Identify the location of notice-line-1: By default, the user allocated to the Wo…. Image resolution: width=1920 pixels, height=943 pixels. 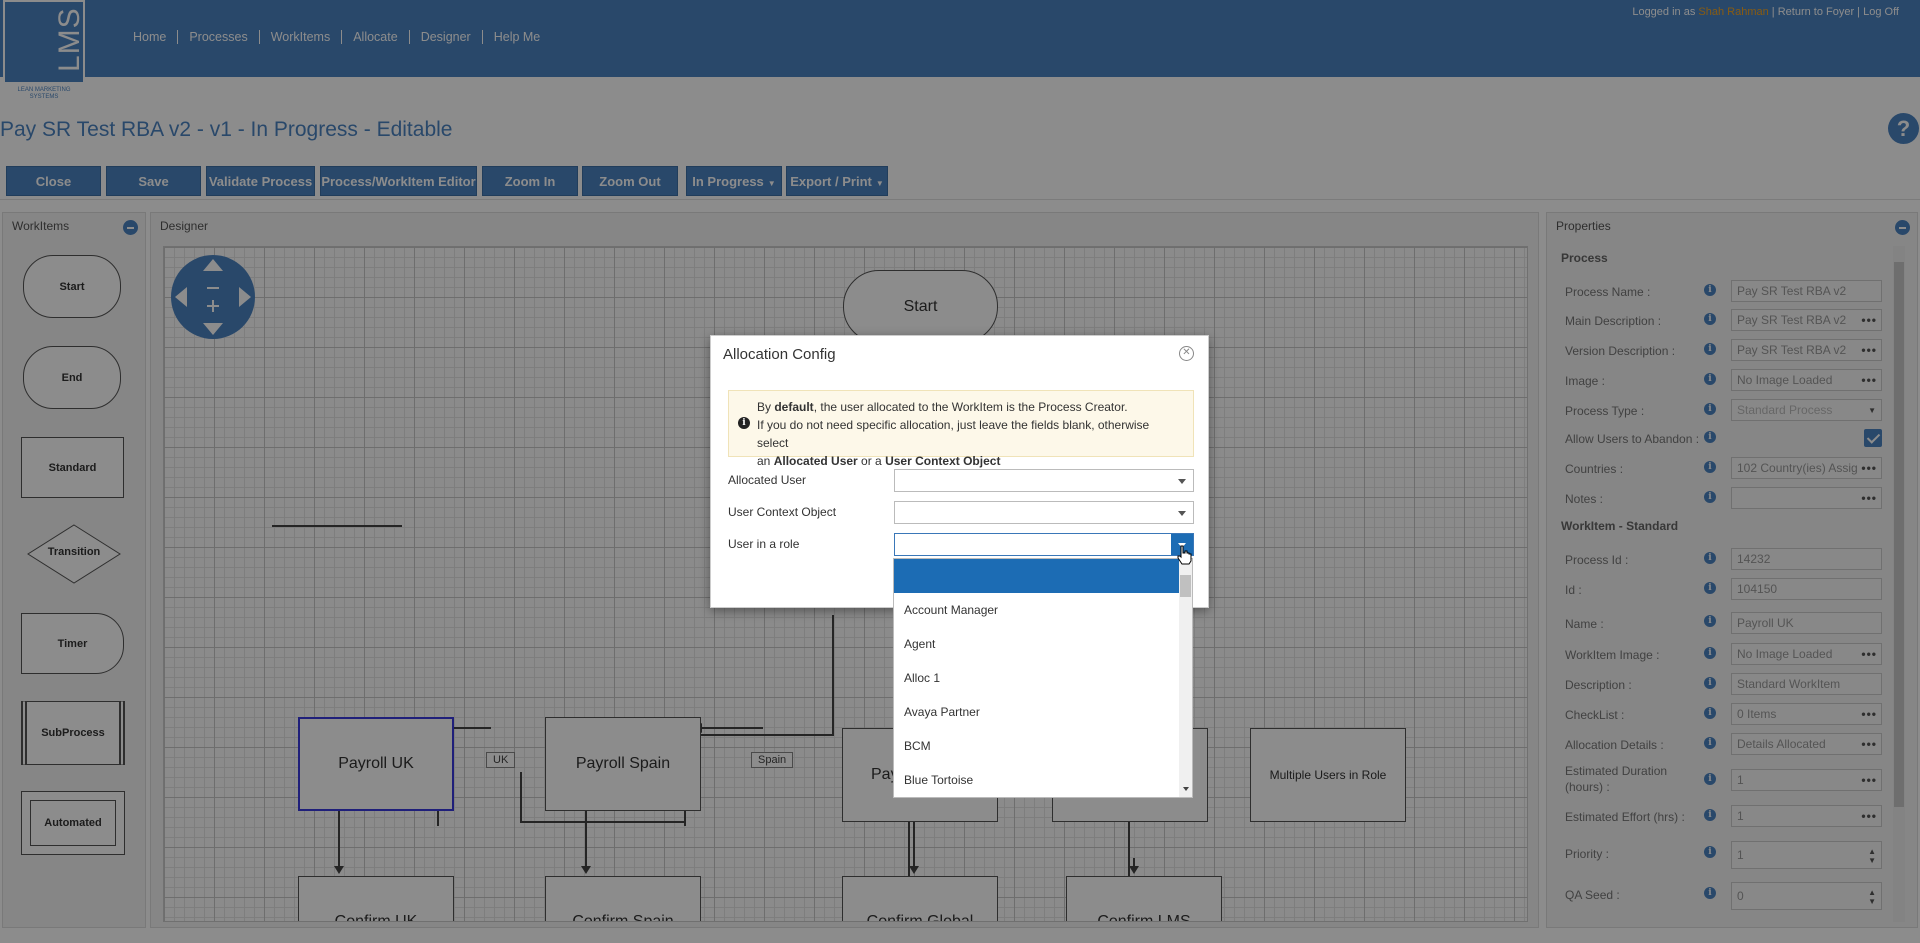
(970, 407).